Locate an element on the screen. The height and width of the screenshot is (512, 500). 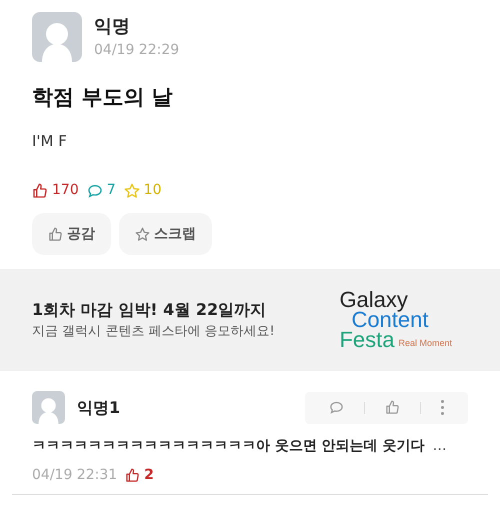
comment-like-count: 2 is located at coordinates (149, 475).